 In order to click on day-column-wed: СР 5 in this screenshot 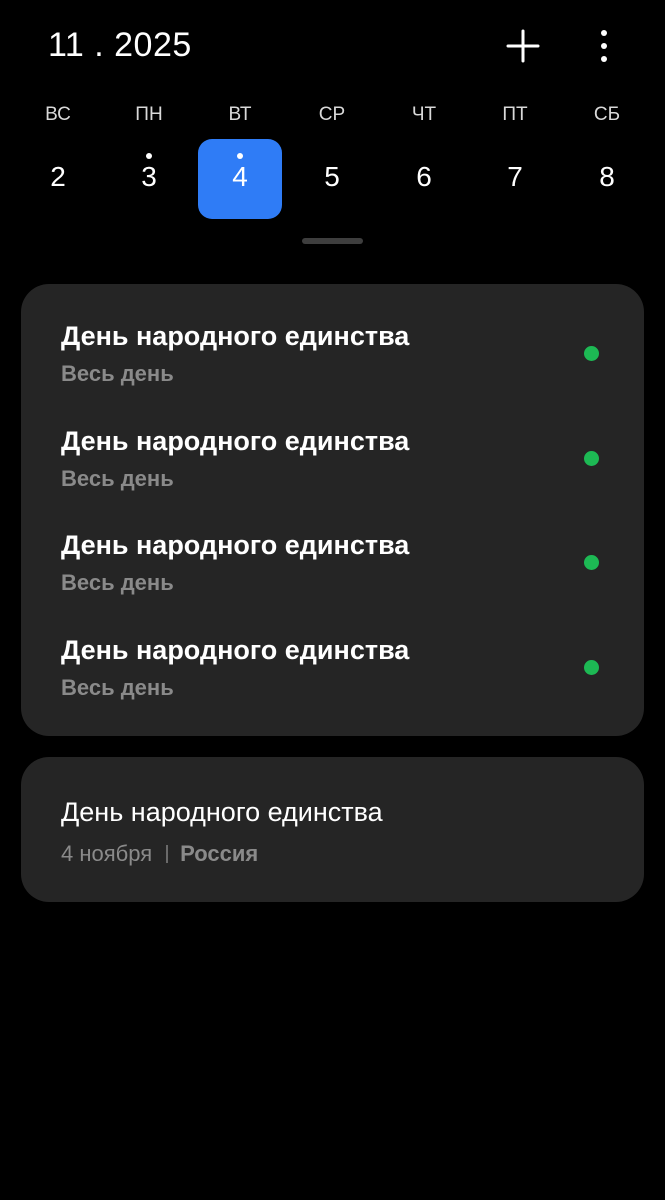, I will do `click(332, 160)`.